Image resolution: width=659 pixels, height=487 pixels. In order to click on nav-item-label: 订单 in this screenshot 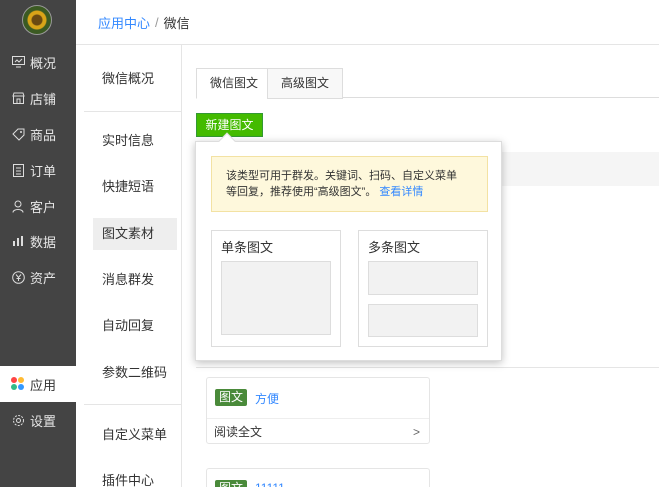, I will do `click(43, 171)`.